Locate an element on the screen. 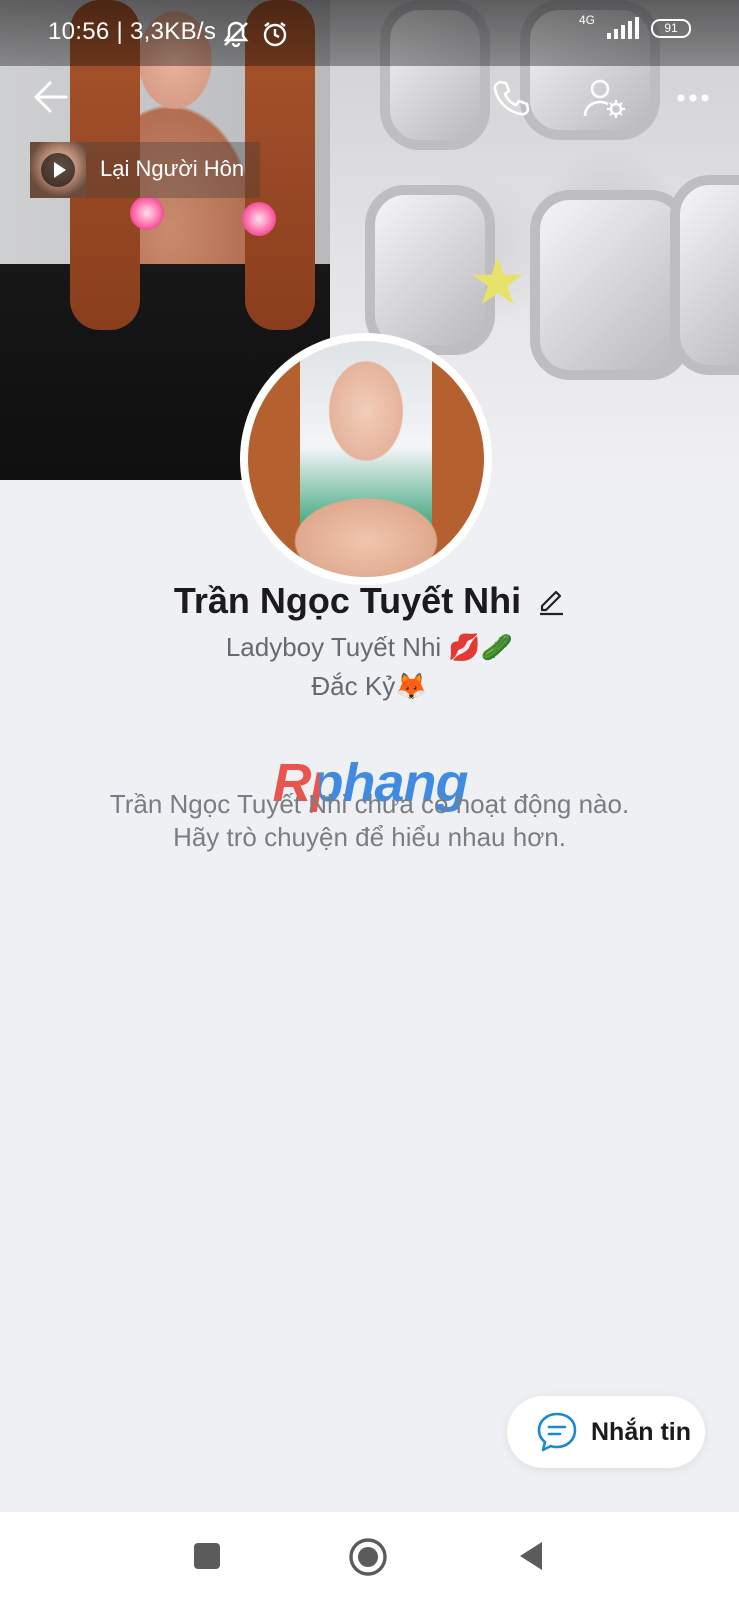 This screenshot has width=739, height=1600. status-right: 4G 91 is located at coordinates (635, 26).